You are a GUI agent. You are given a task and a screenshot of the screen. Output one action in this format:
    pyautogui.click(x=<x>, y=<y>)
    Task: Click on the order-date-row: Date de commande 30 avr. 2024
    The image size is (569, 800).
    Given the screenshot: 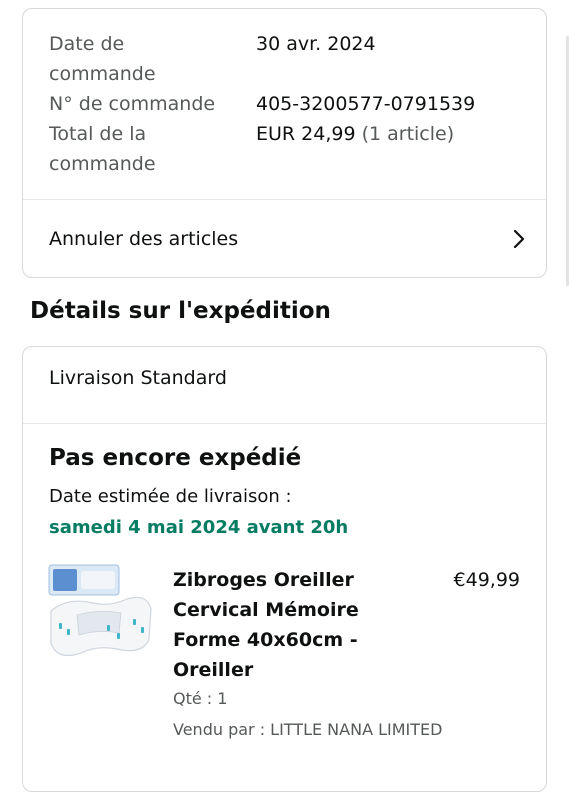 What is the action you would take?
    pyautogui.click(x=287, y=59)
    